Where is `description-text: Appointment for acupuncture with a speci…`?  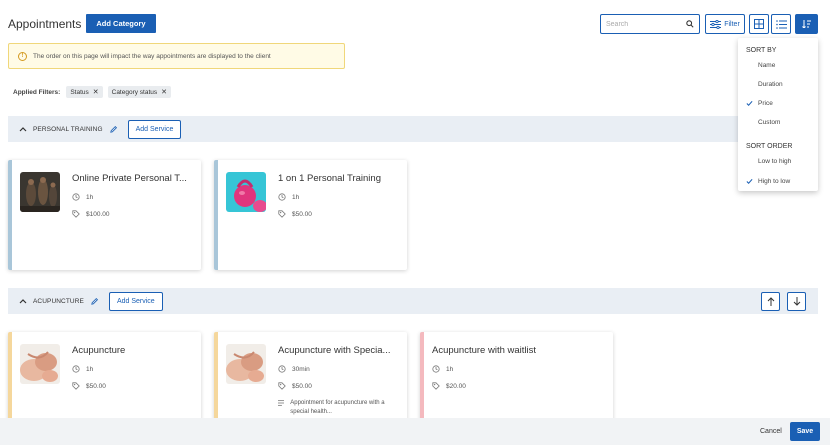
description-text: Appointment for acupuncture with a speci… is located at coordinates (337, 407).